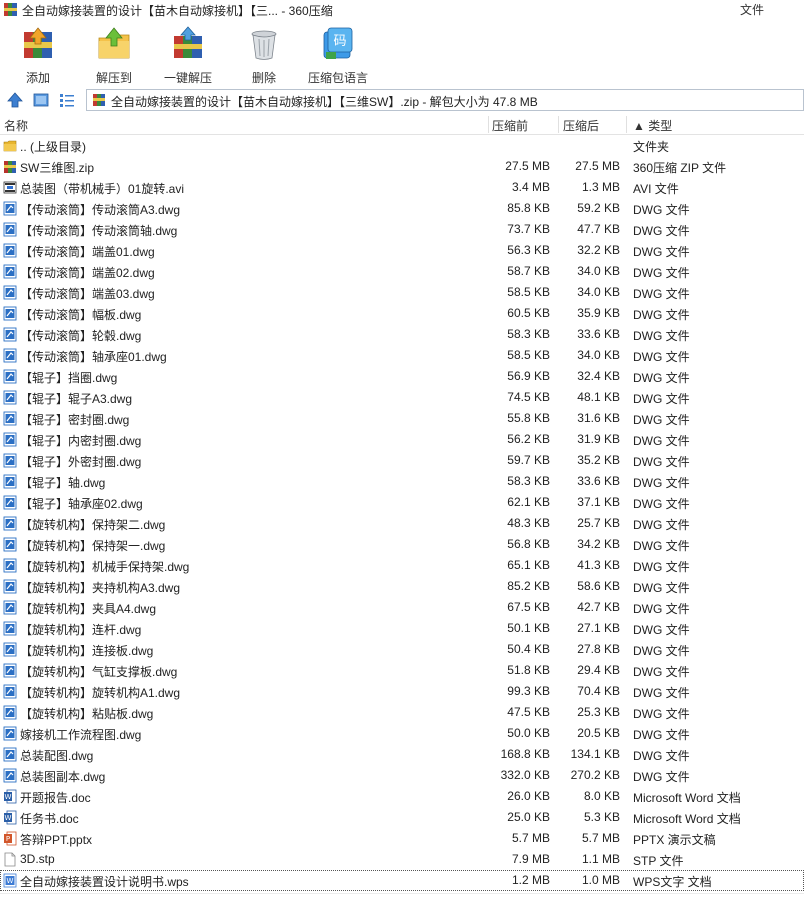 This screenshot has height=917, width=804. What do you see at coordinates (402, 607) in the screenshot?
I see `file-row: 【旋转机构】夹具A4.dwg 67.5 KB 42.7 KB DWG 文件` at bounding box center [402, 607].